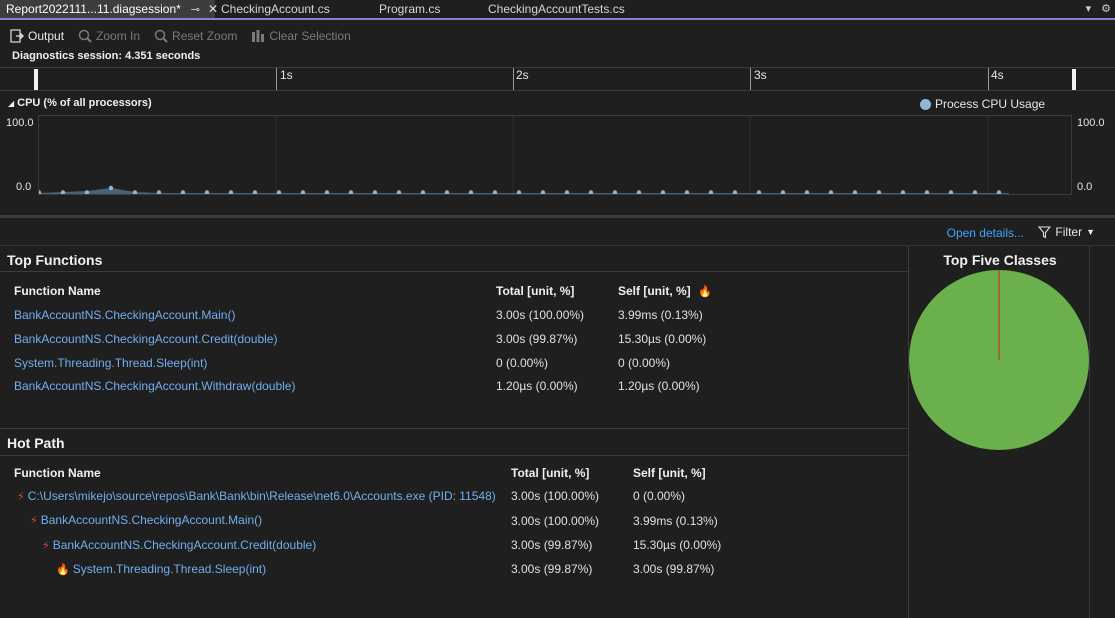  I want to click on tab-label: Report2022111...11.diagsession*, so click(93, 9).